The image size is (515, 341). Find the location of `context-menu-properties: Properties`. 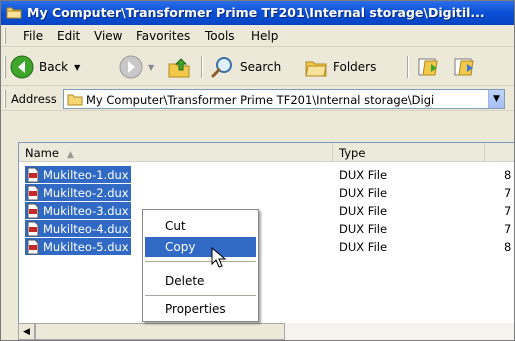

context-menu-properties: Properties is located at coordinates (200, 309).